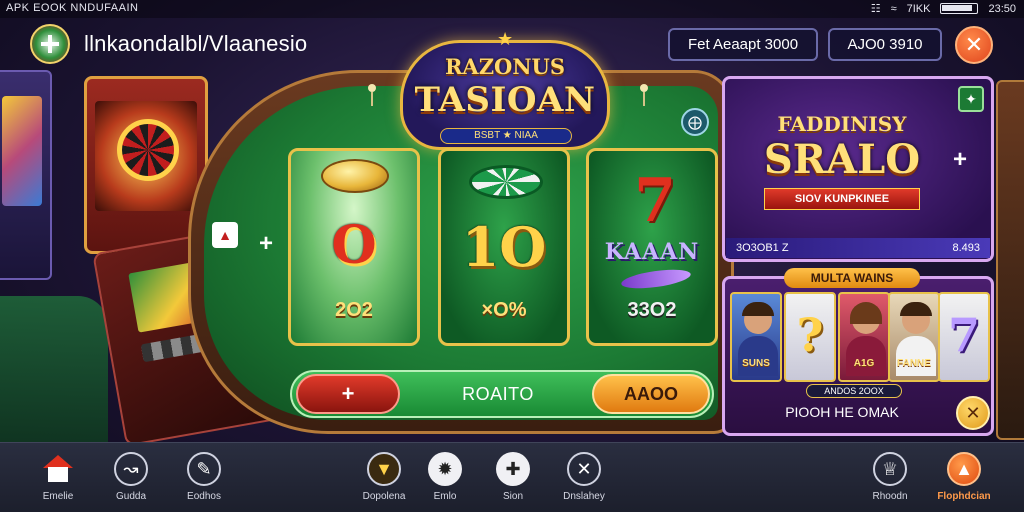  I want to click on game-title-main: TASIOAN, so click(505, 100).